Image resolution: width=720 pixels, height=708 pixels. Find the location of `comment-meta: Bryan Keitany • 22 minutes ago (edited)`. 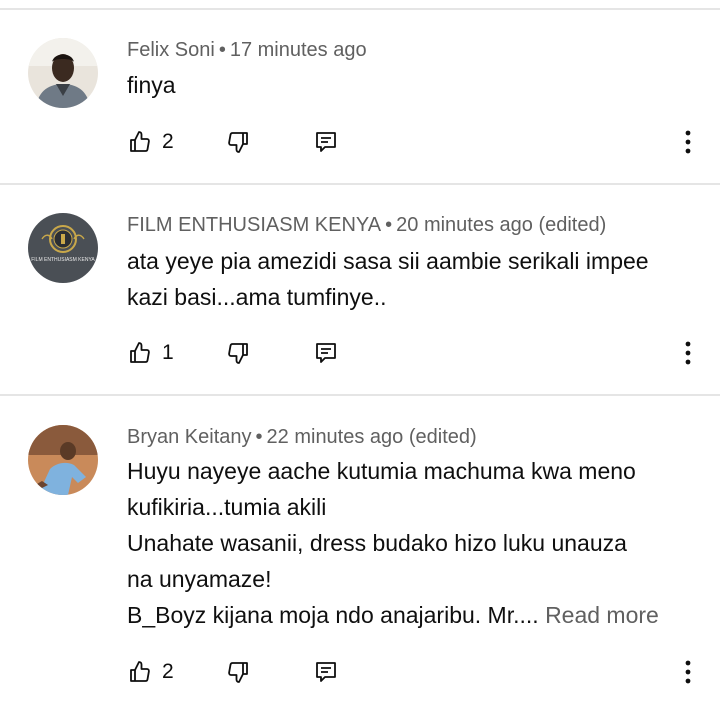

comment-meta: Bryan Keitany • 22 minutes ago (edited) is located at coordinates (302, 437).